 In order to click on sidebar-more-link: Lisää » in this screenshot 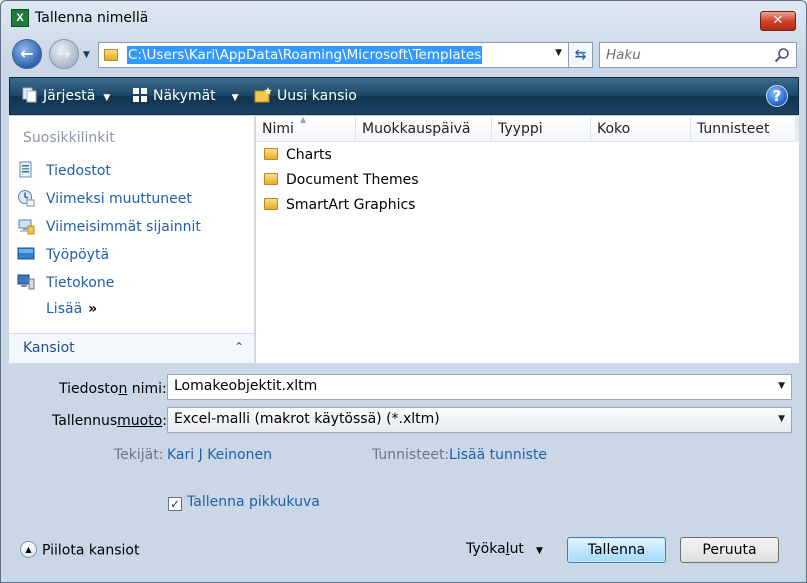, I will do `click(71, 309)`.